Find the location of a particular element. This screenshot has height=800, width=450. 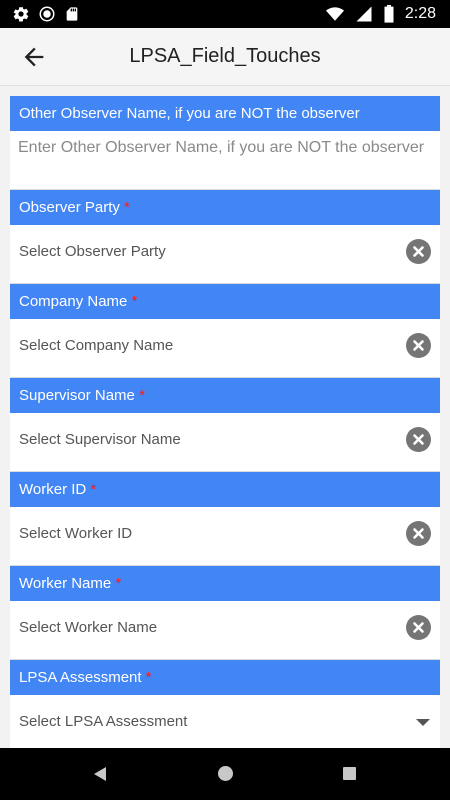

status-left-icons is located at coordinates (46, 14).